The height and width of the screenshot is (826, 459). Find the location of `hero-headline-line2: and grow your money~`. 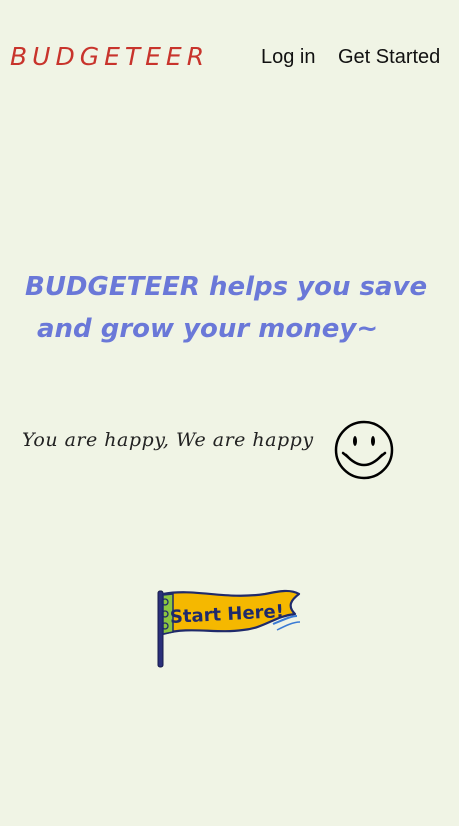

hero-headline-line2: and grow your money~ is located at coordinates (208, 329).